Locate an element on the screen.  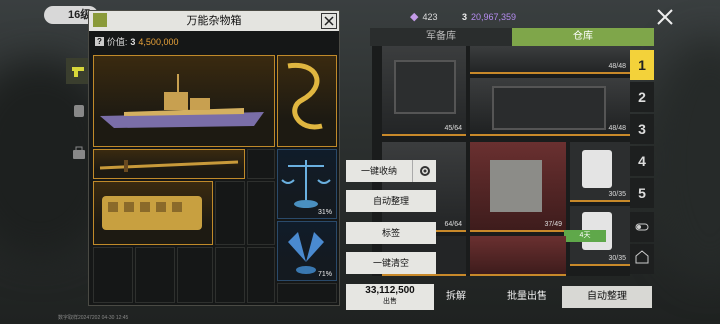
toggle-icon is located at coordinates (642, 227).